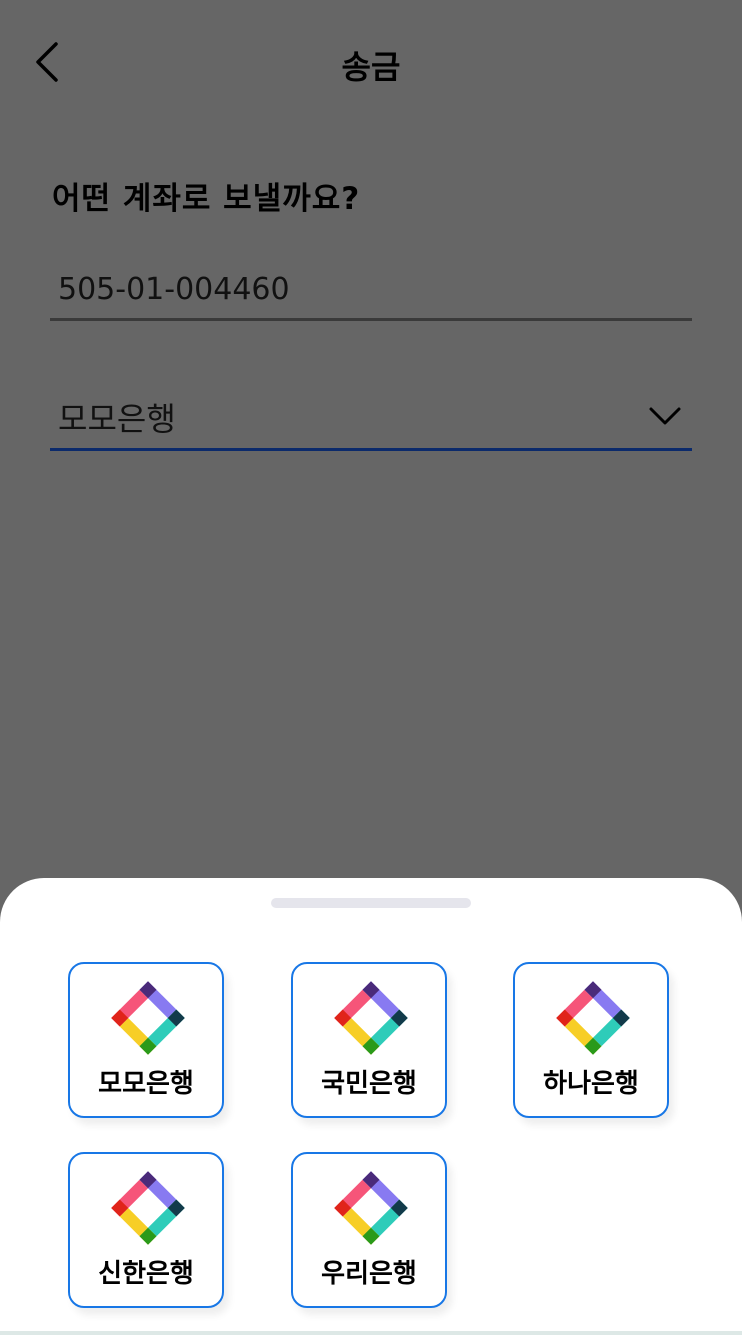  I want to click on bottom-edge, so click(371, 1333).